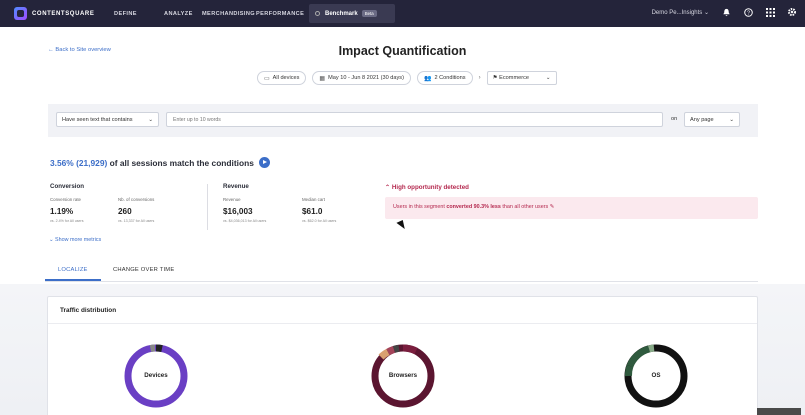  I want to click on brand-name: CONTENTSQUARE, so click(63, 13).